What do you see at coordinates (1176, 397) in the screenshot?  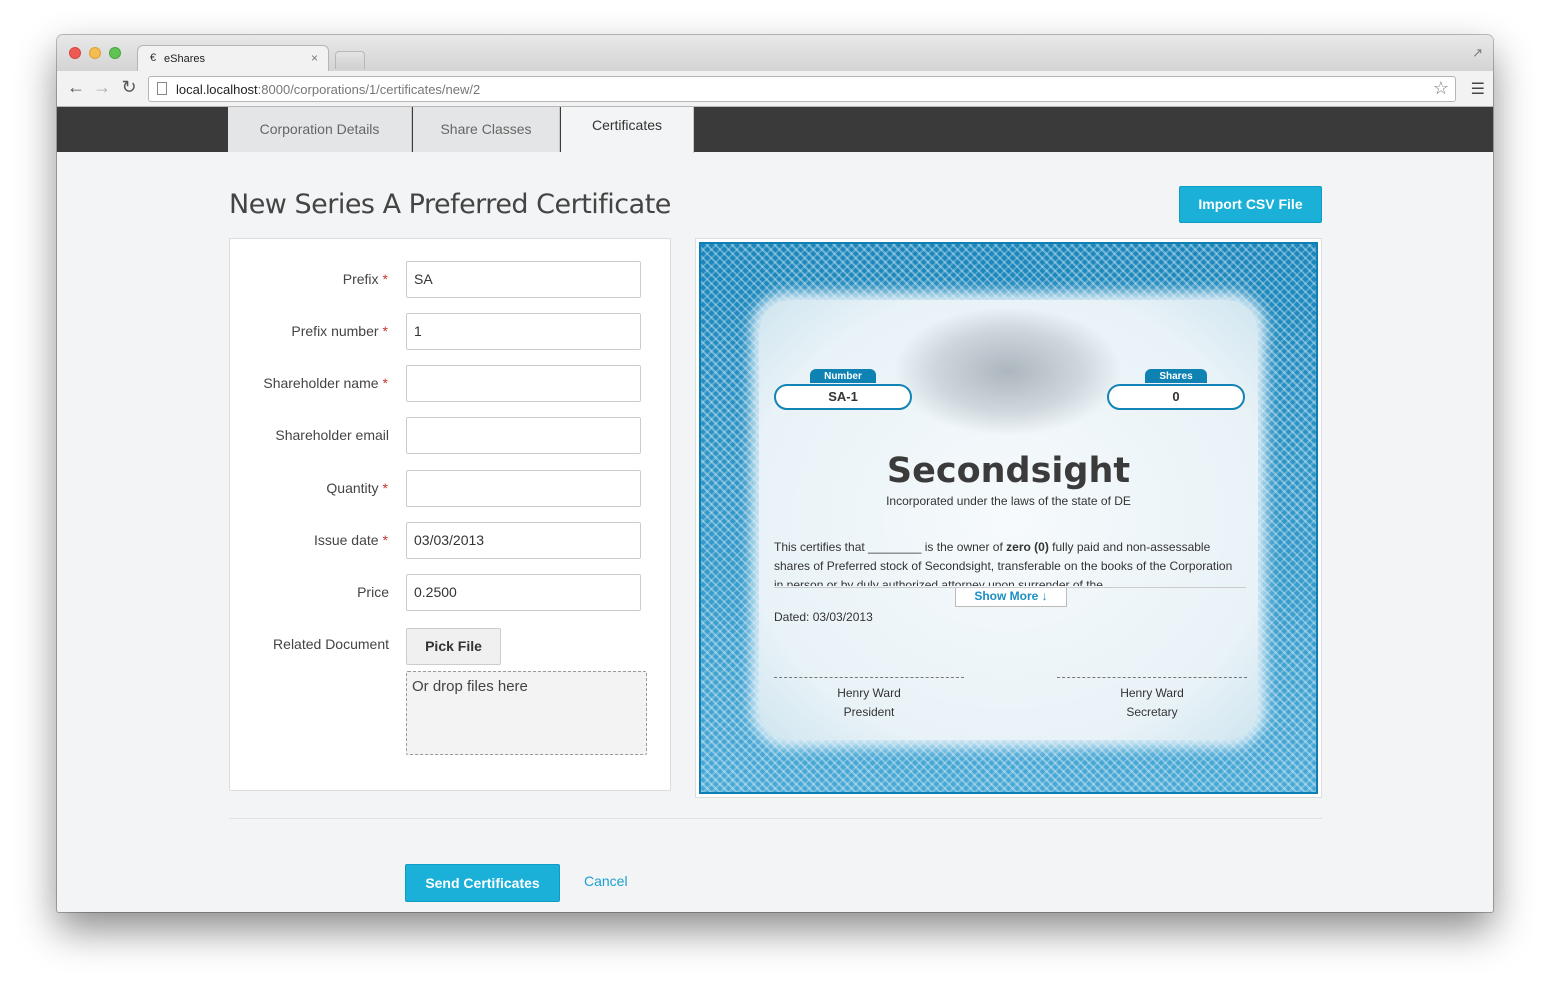 I see `shares-value: 0` at bounding box center [1176, 397].